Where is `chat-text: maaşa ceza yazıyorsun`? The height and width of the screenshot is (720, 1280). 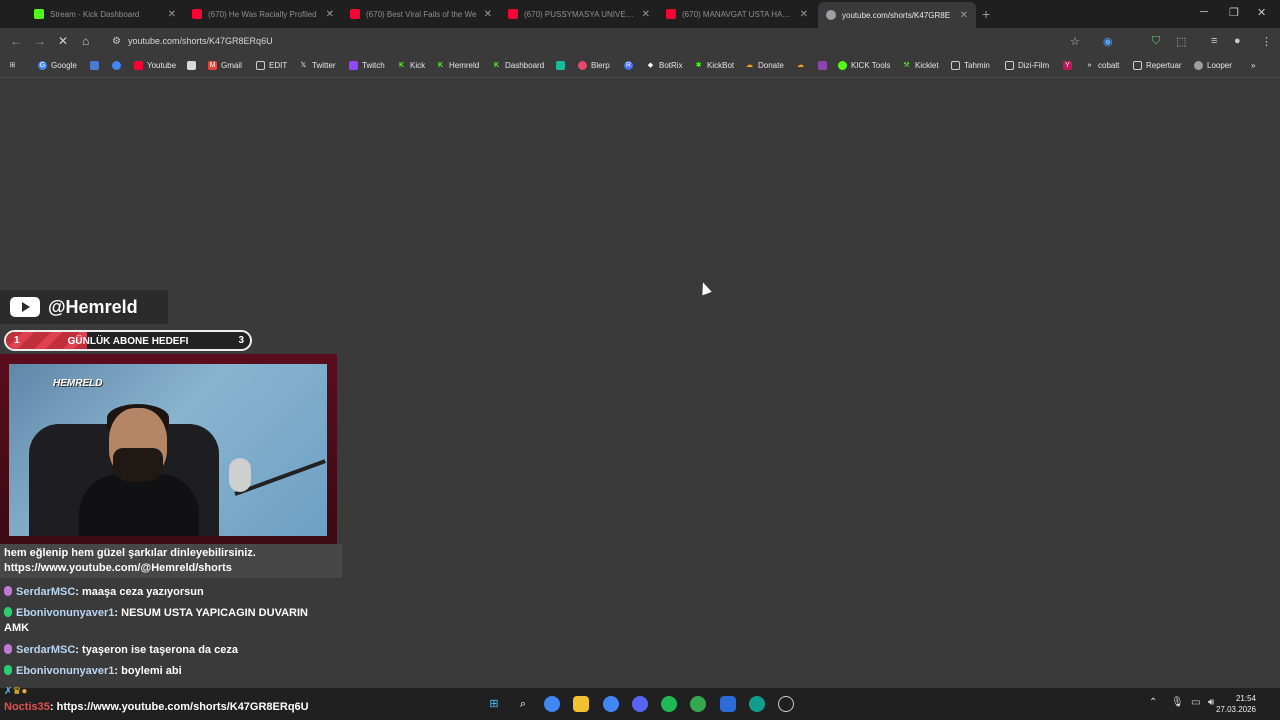 chat-text: maaşa ceza yazıyorsun is located at coordinates (143, 592).